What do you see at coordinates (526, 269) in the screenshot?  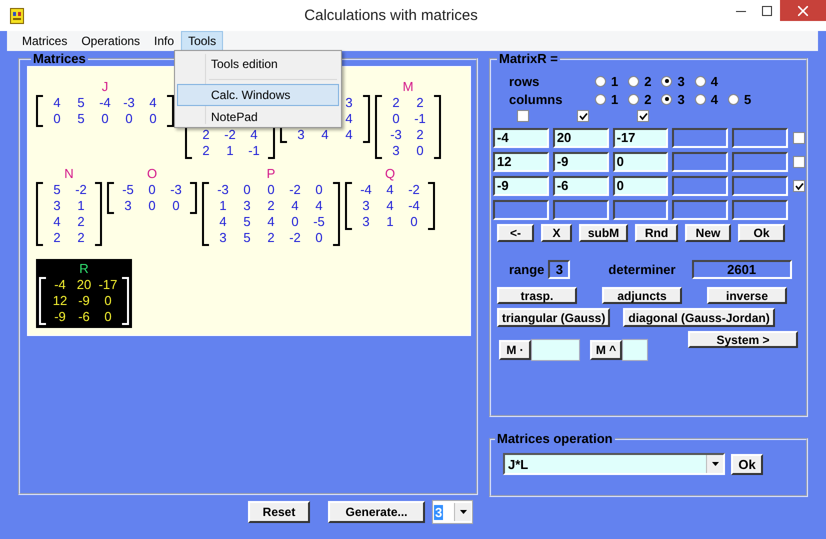 I see `range-label: range` at bounding box center [526, 269].